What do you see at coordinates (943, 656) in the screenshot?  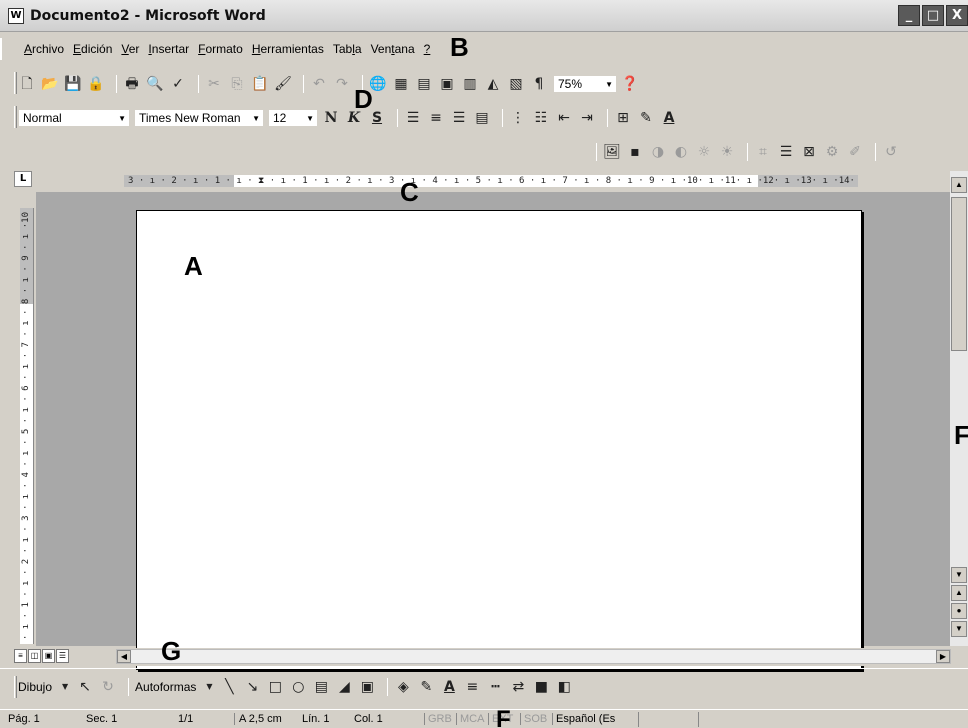 I see `scroll-right-button: ▶` at bounding box center [943, 656].